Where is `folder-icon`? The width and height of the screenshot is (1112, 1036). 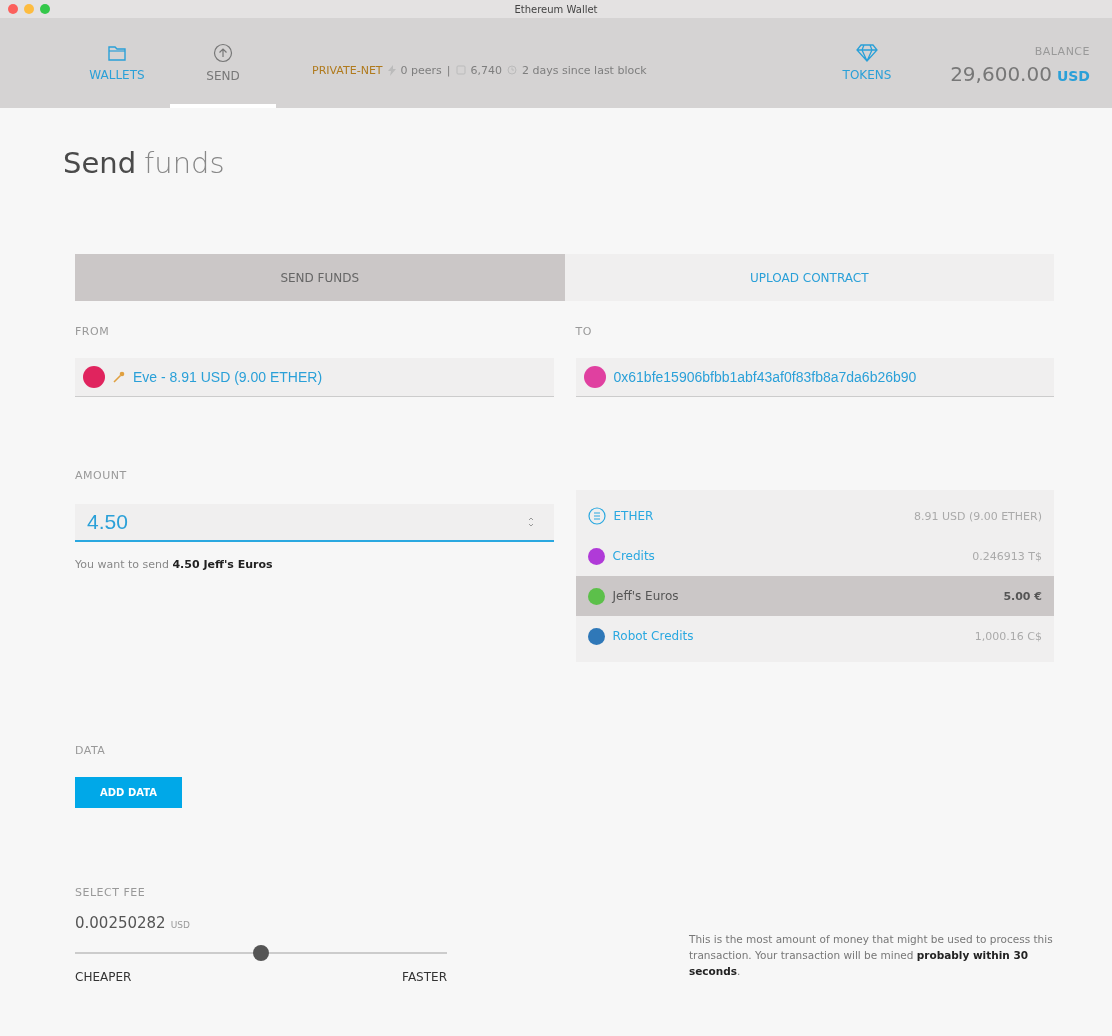 folder-icon is located at coordinates (117, 53).